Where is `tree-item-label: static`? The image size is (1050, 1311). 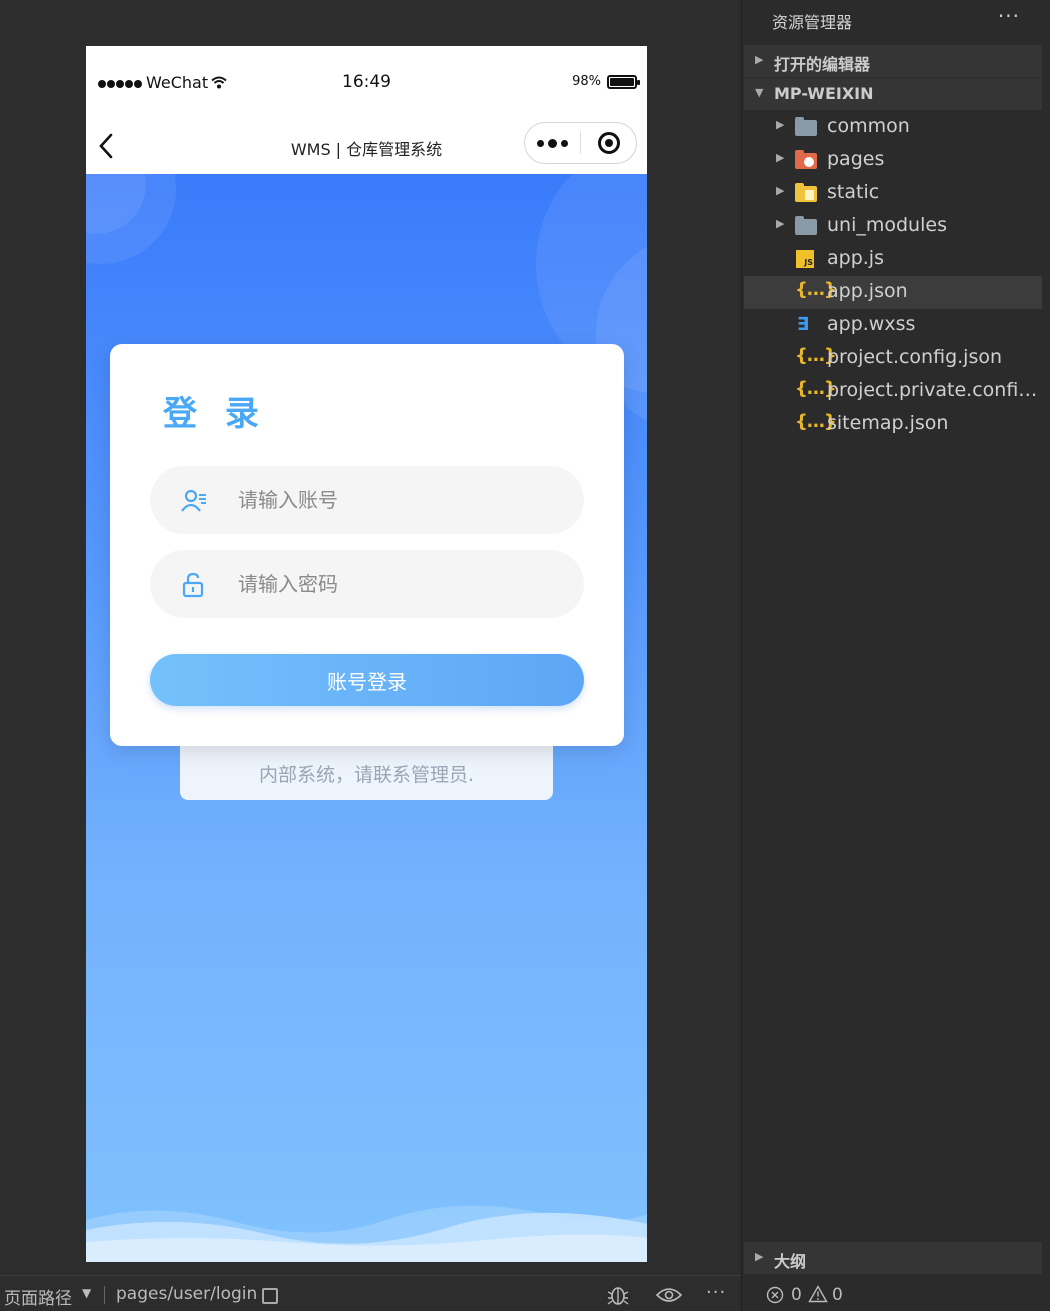 tree-item-label: static is located at coordinates (853, 192).